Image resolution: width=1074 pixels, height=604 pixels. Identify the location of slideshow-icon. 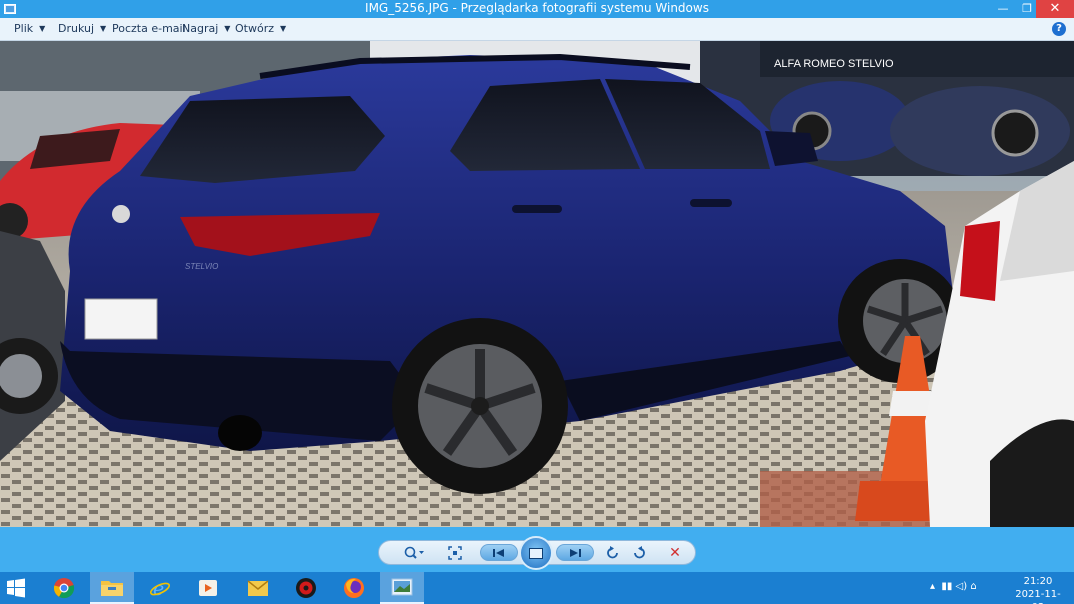
(536, 553).